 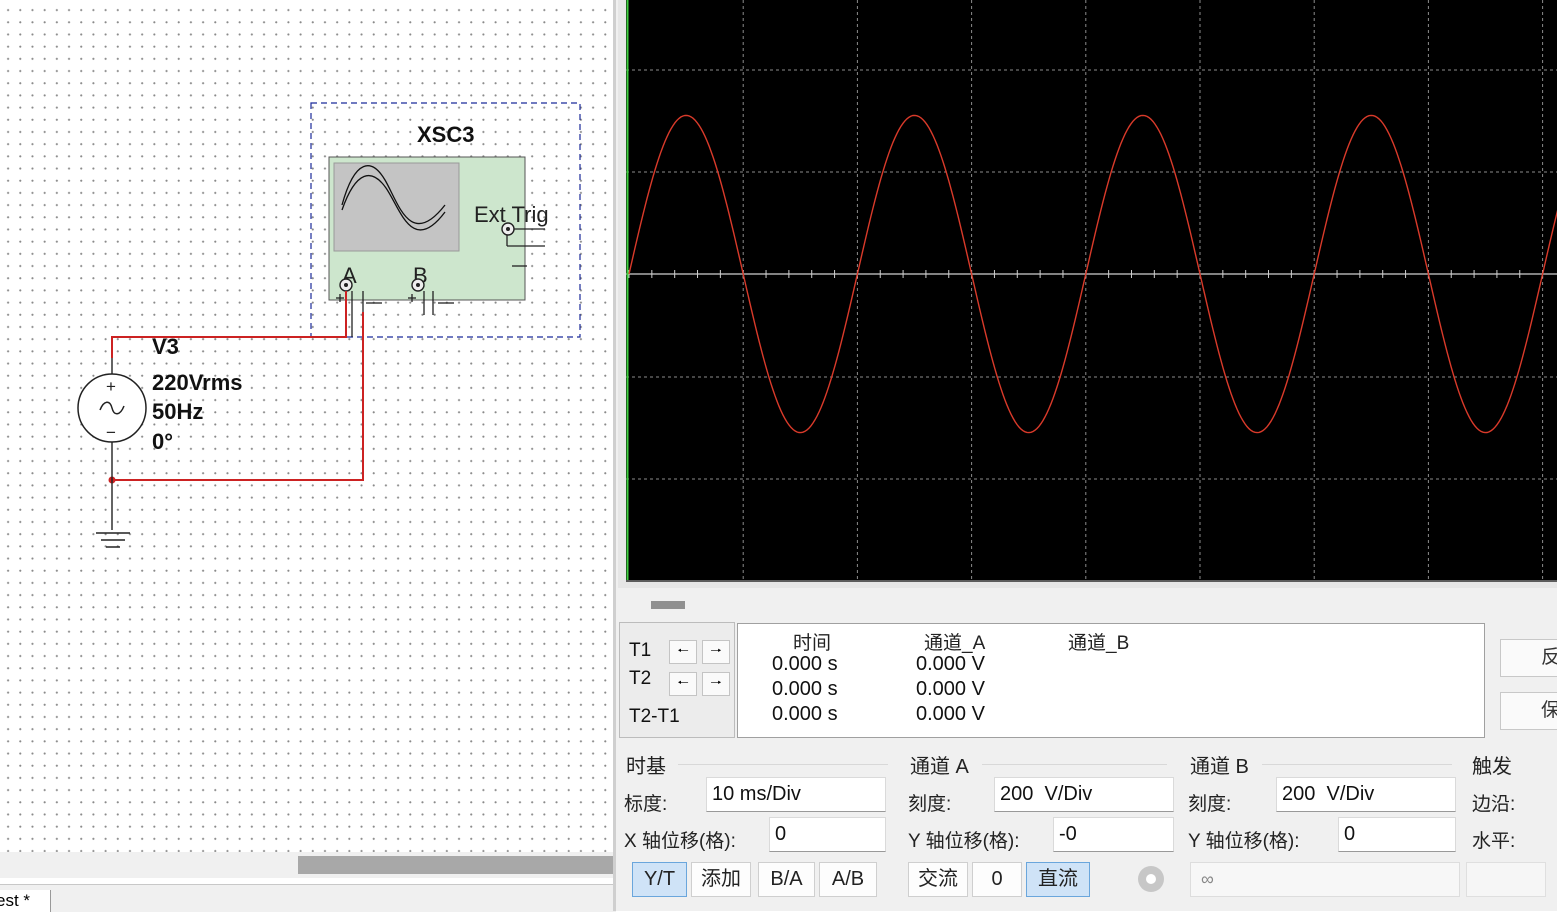 I want to click on infinity-icon: ∞, so click(x=1207, y=879).